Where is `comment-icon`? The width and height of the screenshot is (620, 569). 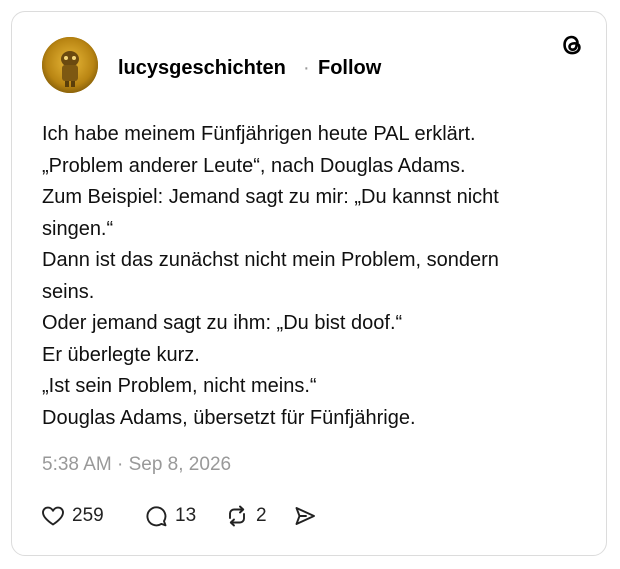
comment-icon is located at coordinates (156, 516).